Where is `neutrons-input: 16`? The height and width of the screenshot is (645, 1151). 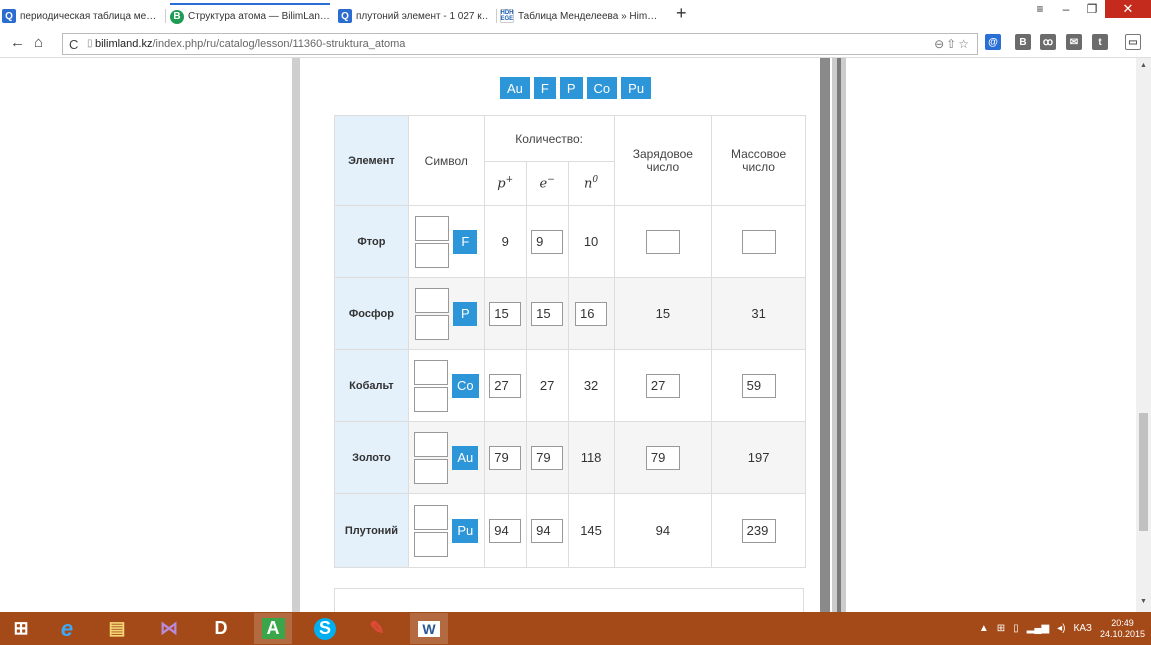 neutrons-input: 16 is located at coordinates (591, 313).